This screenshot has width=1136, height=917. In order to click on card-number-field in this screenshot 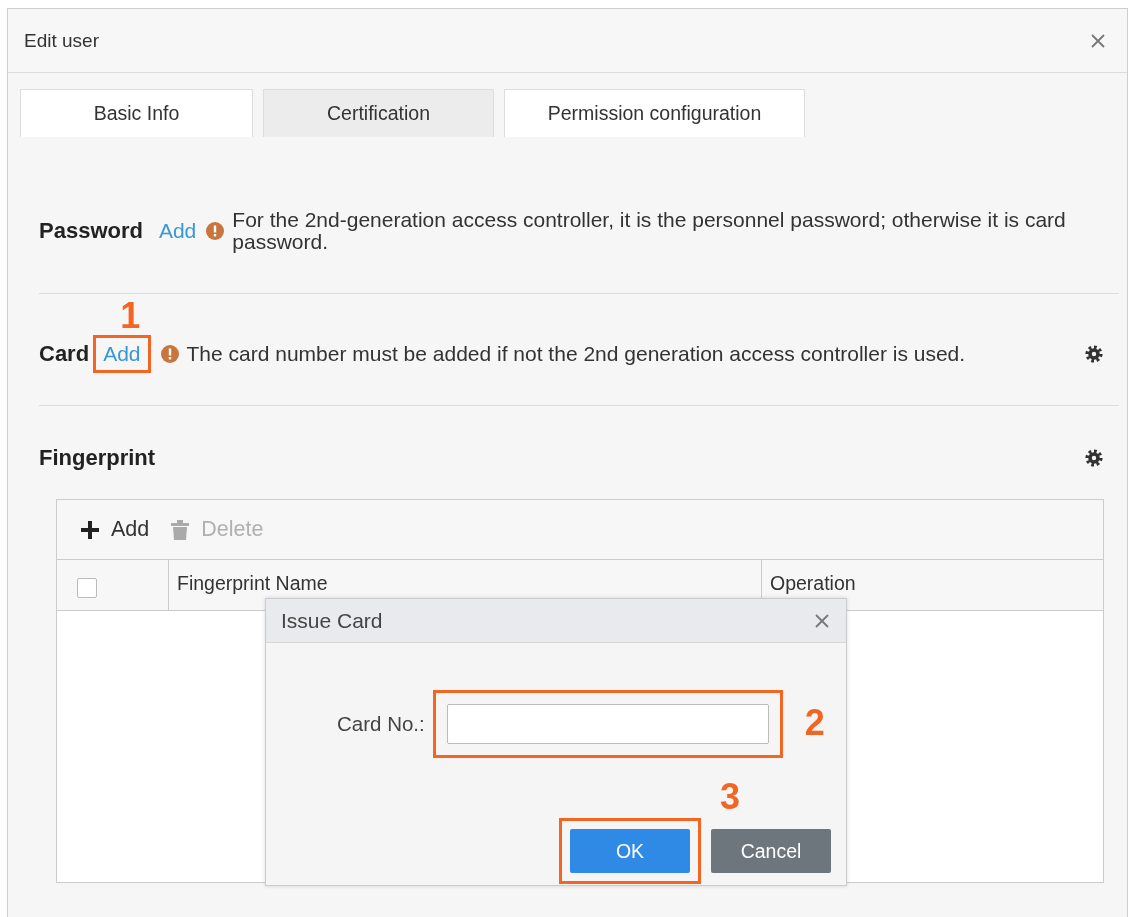, I will do `click(607, 724)`.